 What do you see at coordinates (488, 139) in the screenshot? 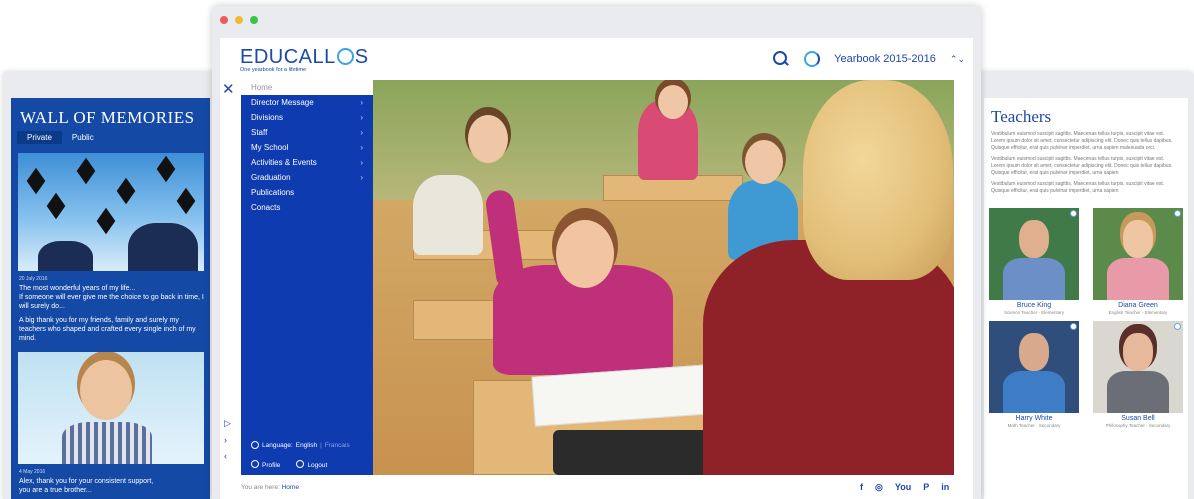
I see `student-head` at bounding box center [488, 139].